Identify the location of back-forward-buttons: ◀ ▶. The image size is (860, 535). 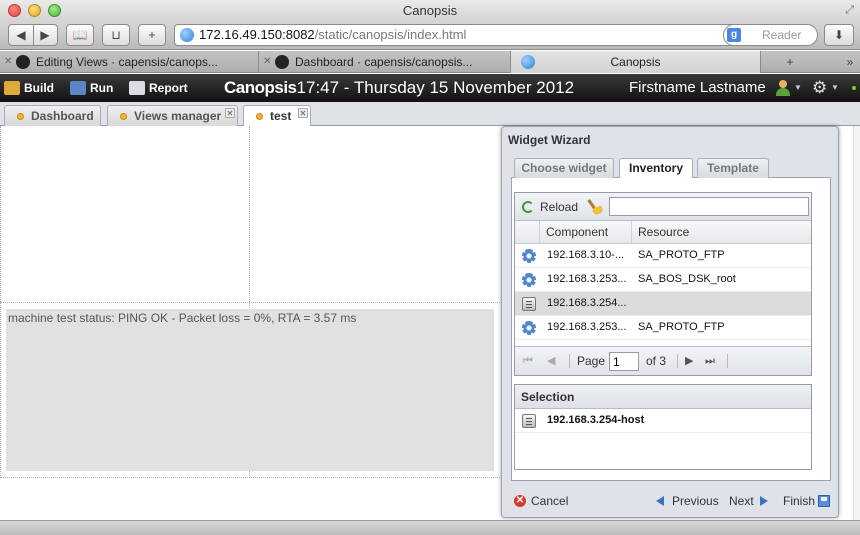
(33, 35).